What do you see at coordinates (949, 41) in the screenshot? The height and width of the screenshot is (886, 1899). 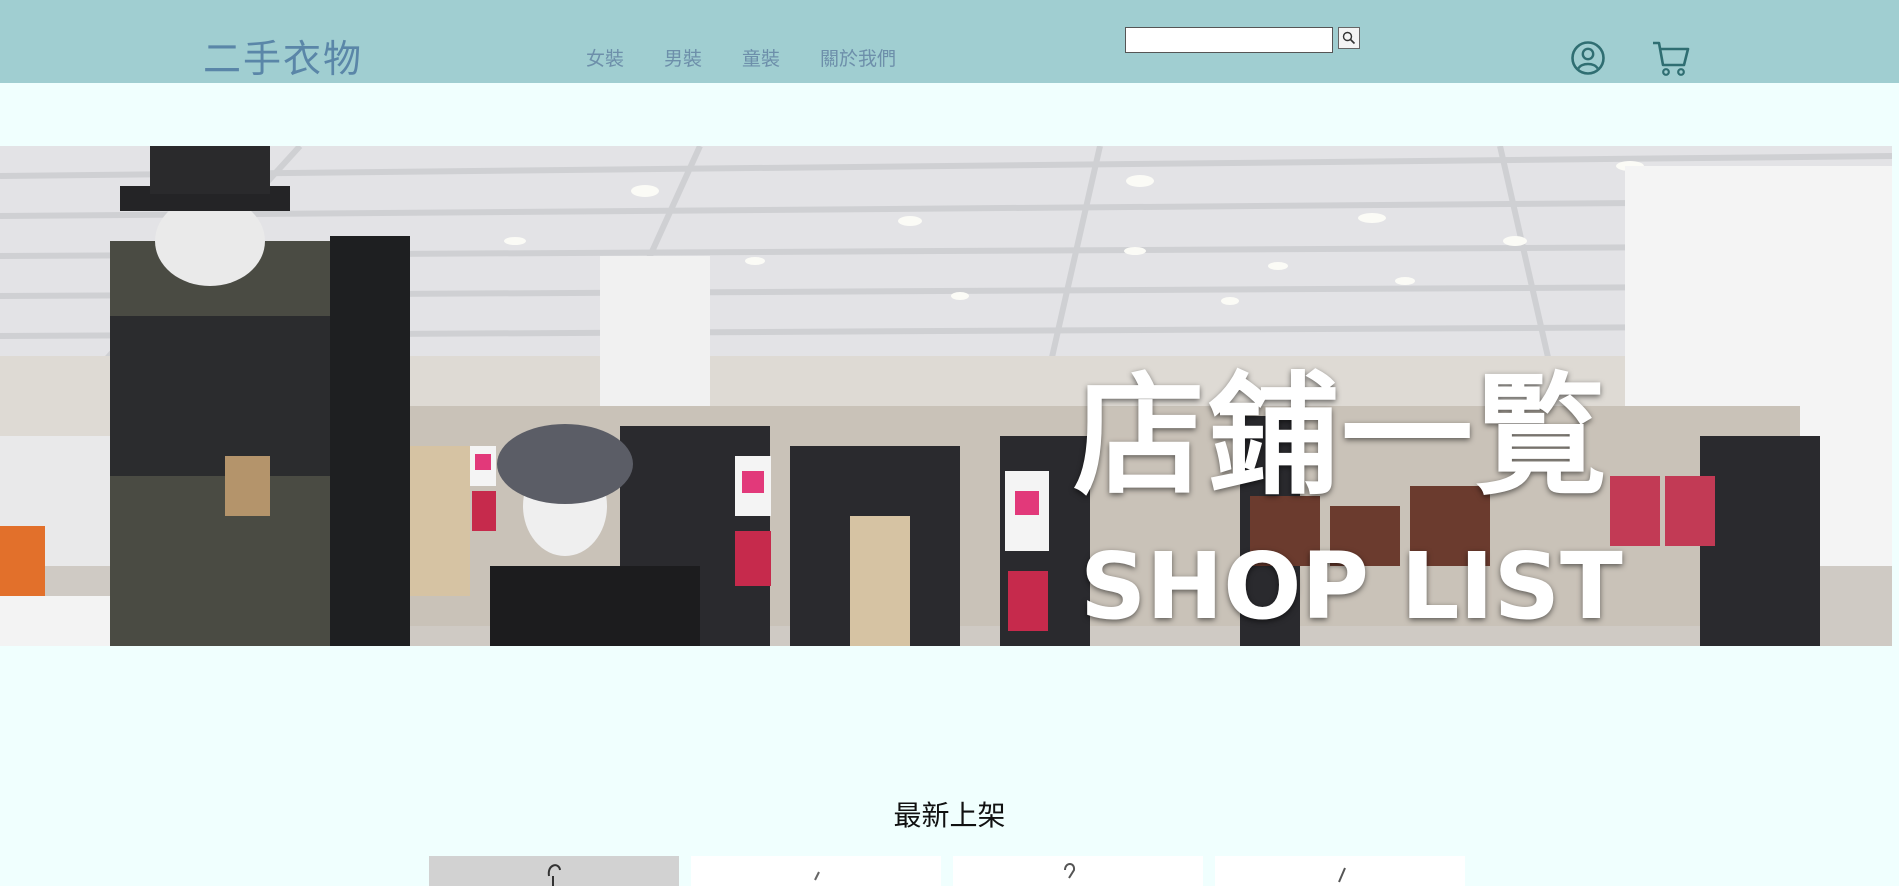 I see `site-header: 二手衣物 女裝 男裝 童裝 關於我們` at bounding box center [949, 41].